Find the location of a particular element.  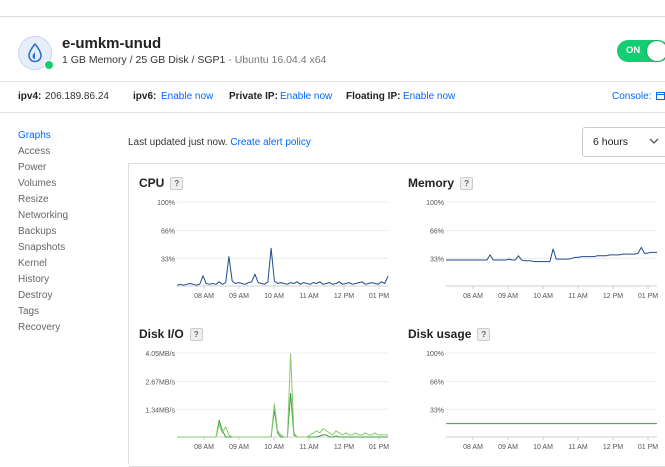

disk-usage-y-tick-label: 33% is located at coordinates (437, 410).